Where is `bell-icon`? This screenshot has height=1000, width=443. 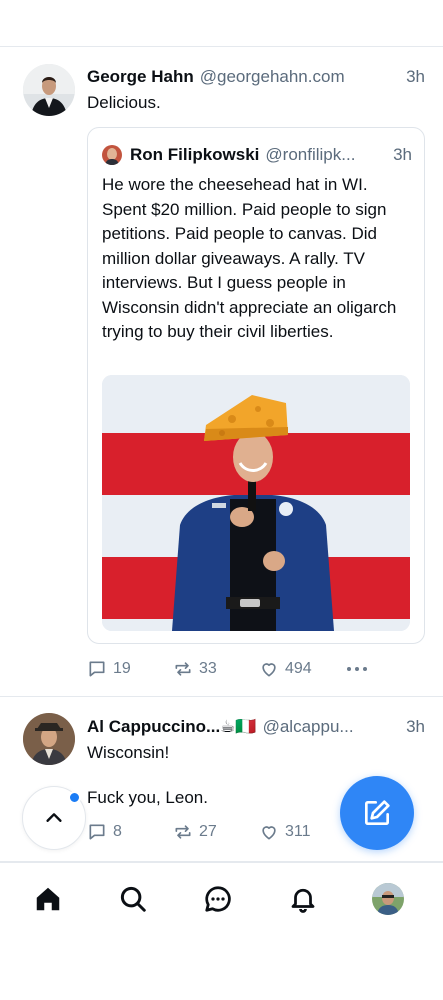
bell-icon is located at coordinates (303, 900).